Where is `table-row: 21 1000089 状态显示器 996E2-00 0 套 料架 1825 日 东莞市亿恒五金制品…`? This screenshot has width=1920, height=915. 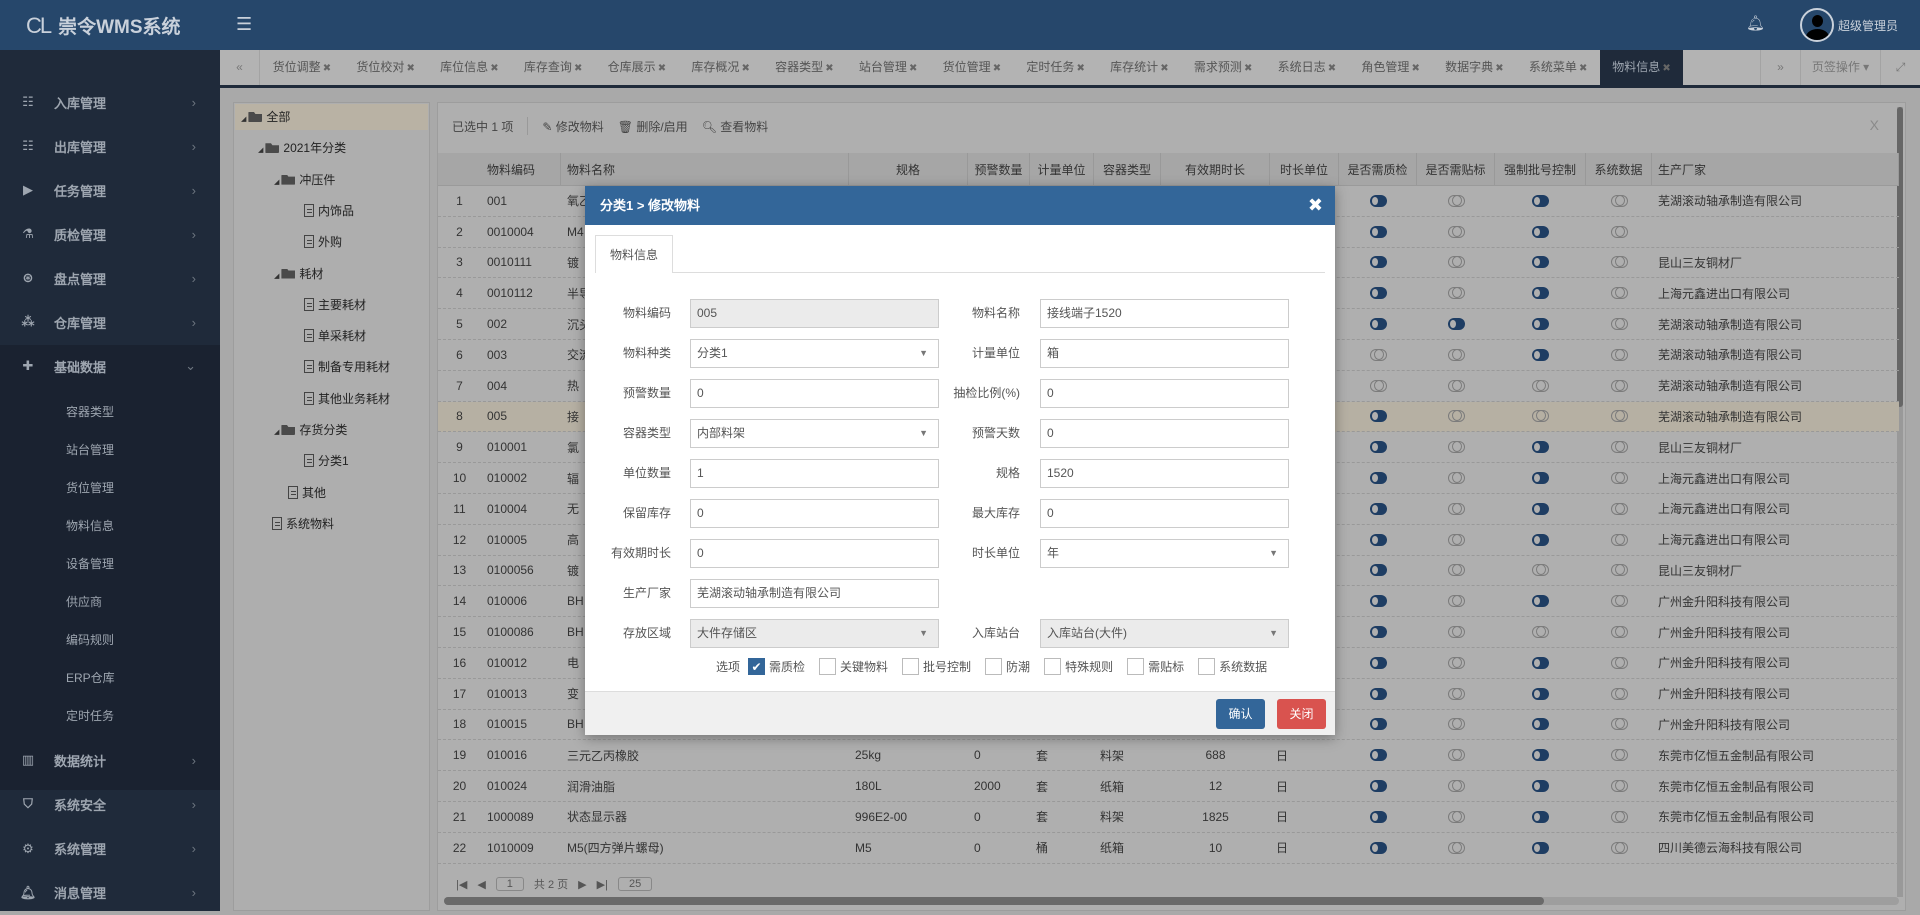
table-row: 21 1000089 状态显示器 996E2-00 0 套 料架 1825 日 东莞市亿恒五金制品… is located at coordinates (1168, 817).